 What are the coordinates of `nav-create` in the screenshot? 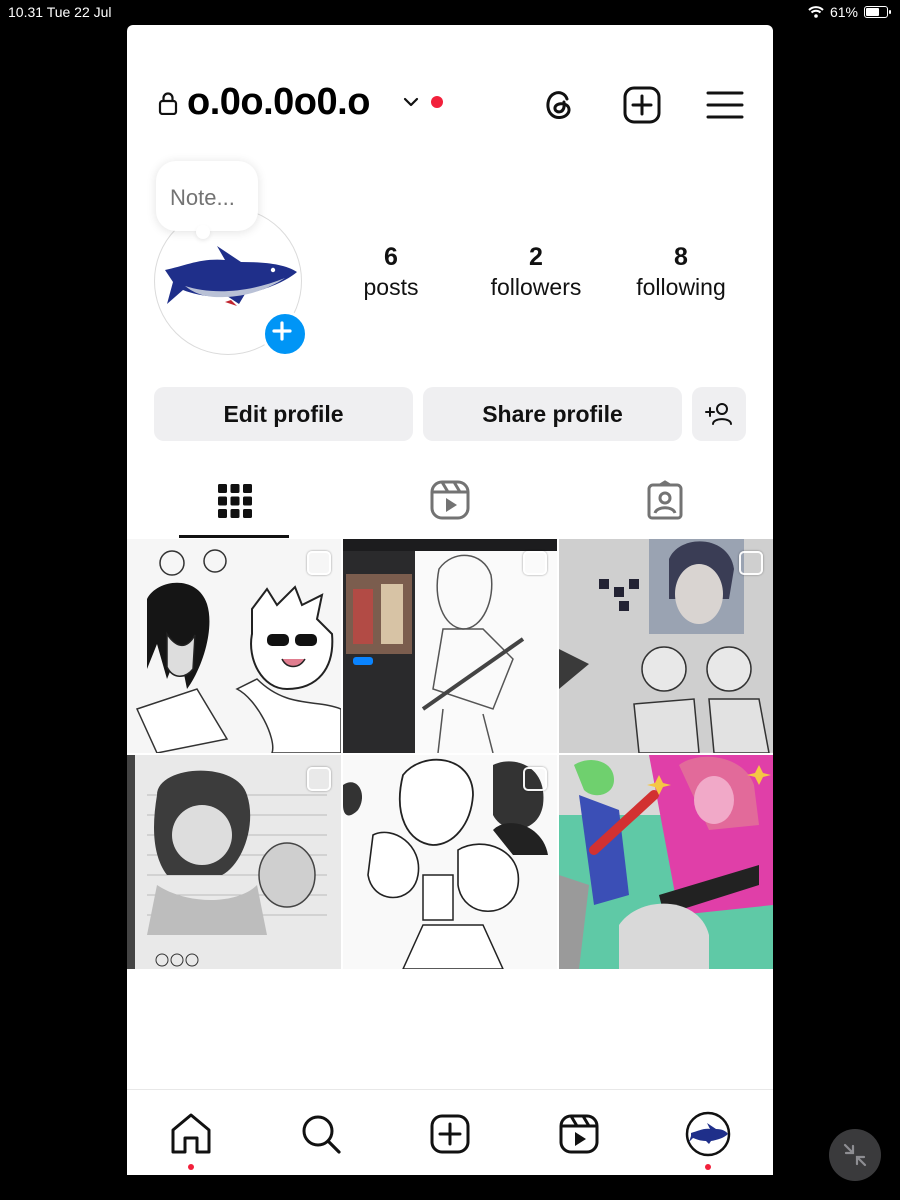 It's located at (450, 1134).